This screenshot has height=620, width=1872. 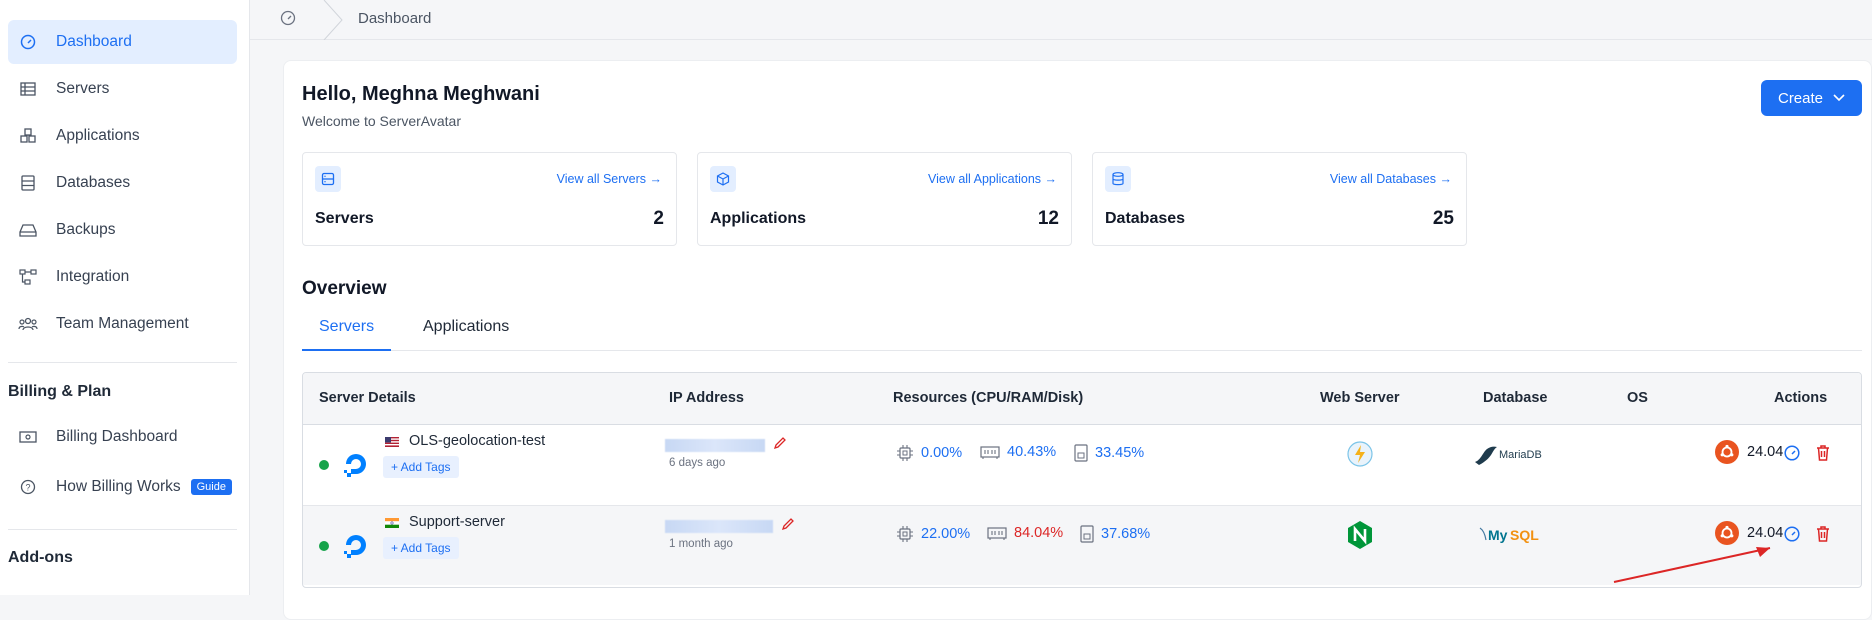 I want to click on chevron-down-icon, so click(x=1839, y=98).